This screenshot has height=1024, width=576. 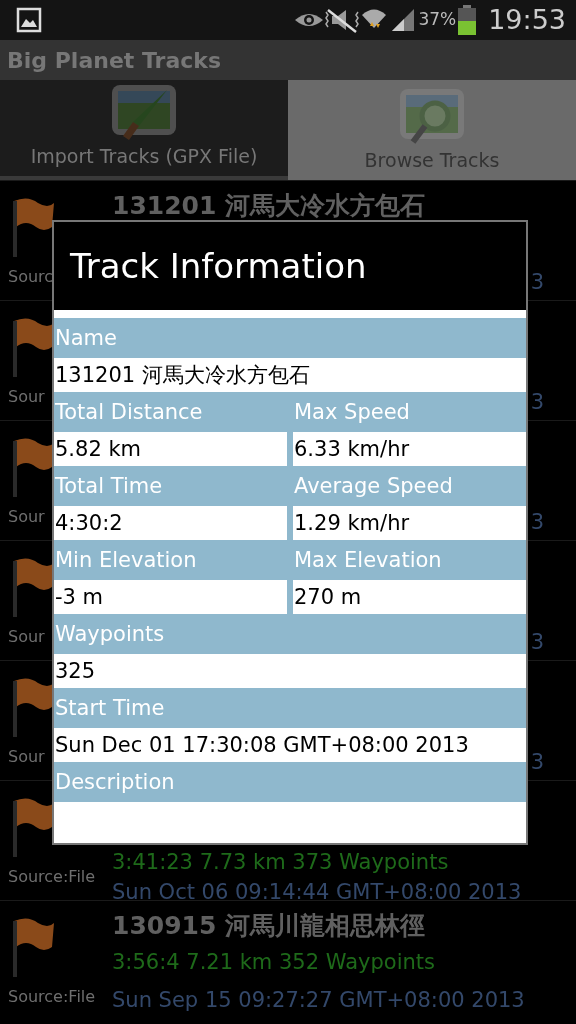 I want to click on track-date: Sun Sep 15 09:27:27 GMT+08:00 2013, so click(x=319, y=1000).